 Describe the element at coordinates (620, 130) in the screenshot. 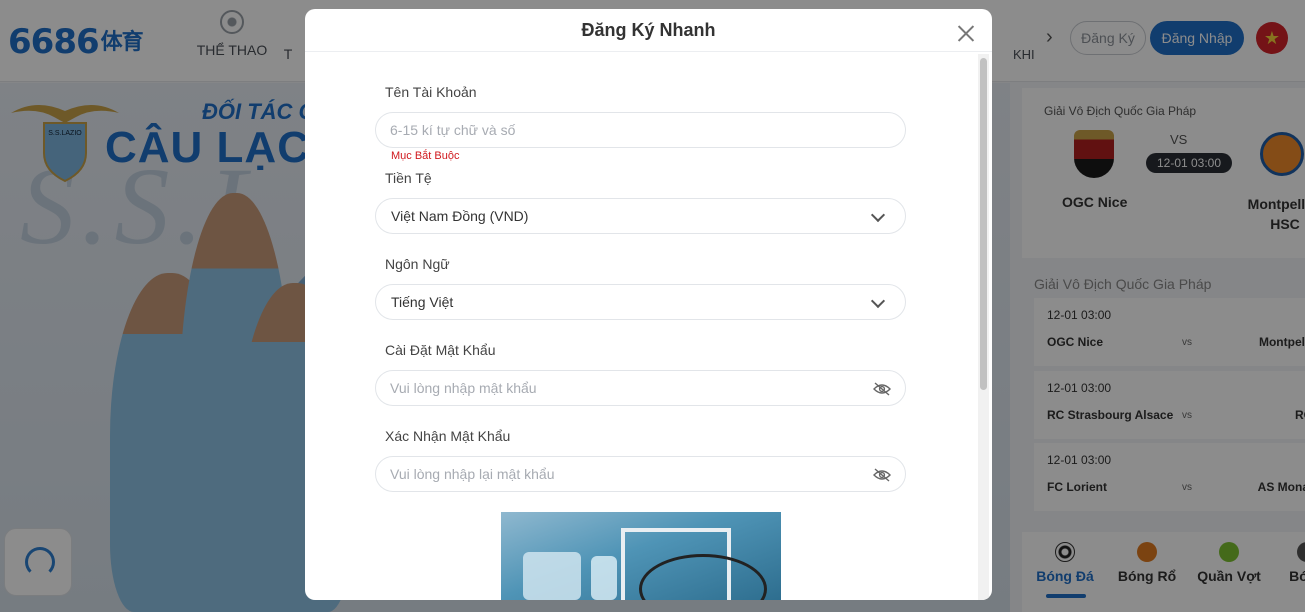

I see `username-input` at that location.